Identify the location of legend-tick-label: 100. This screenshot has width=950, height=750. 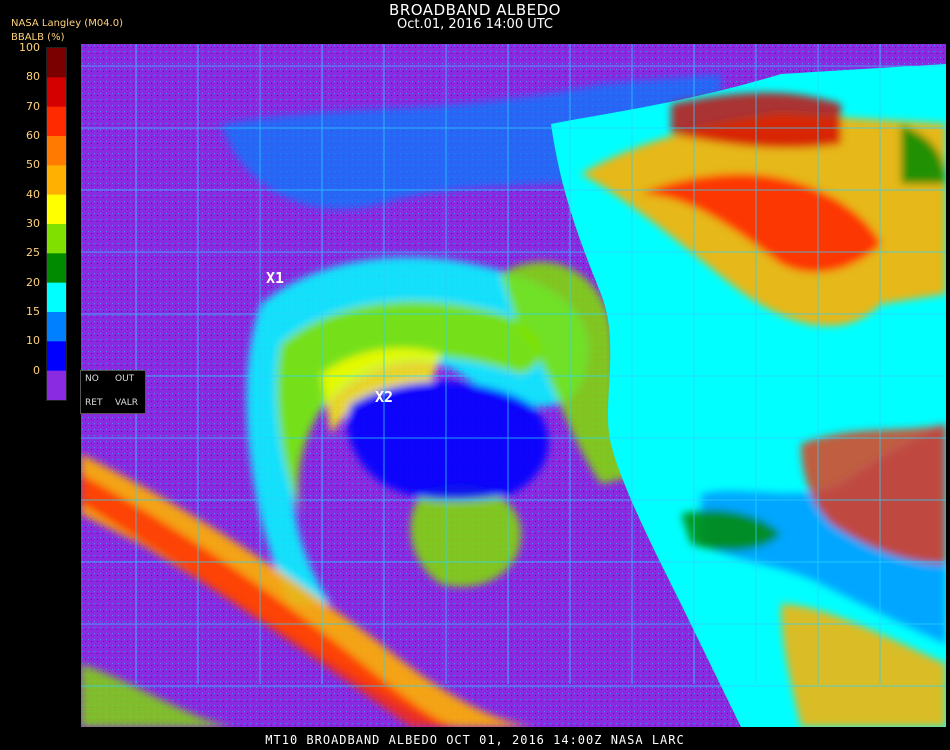
(29, 47).